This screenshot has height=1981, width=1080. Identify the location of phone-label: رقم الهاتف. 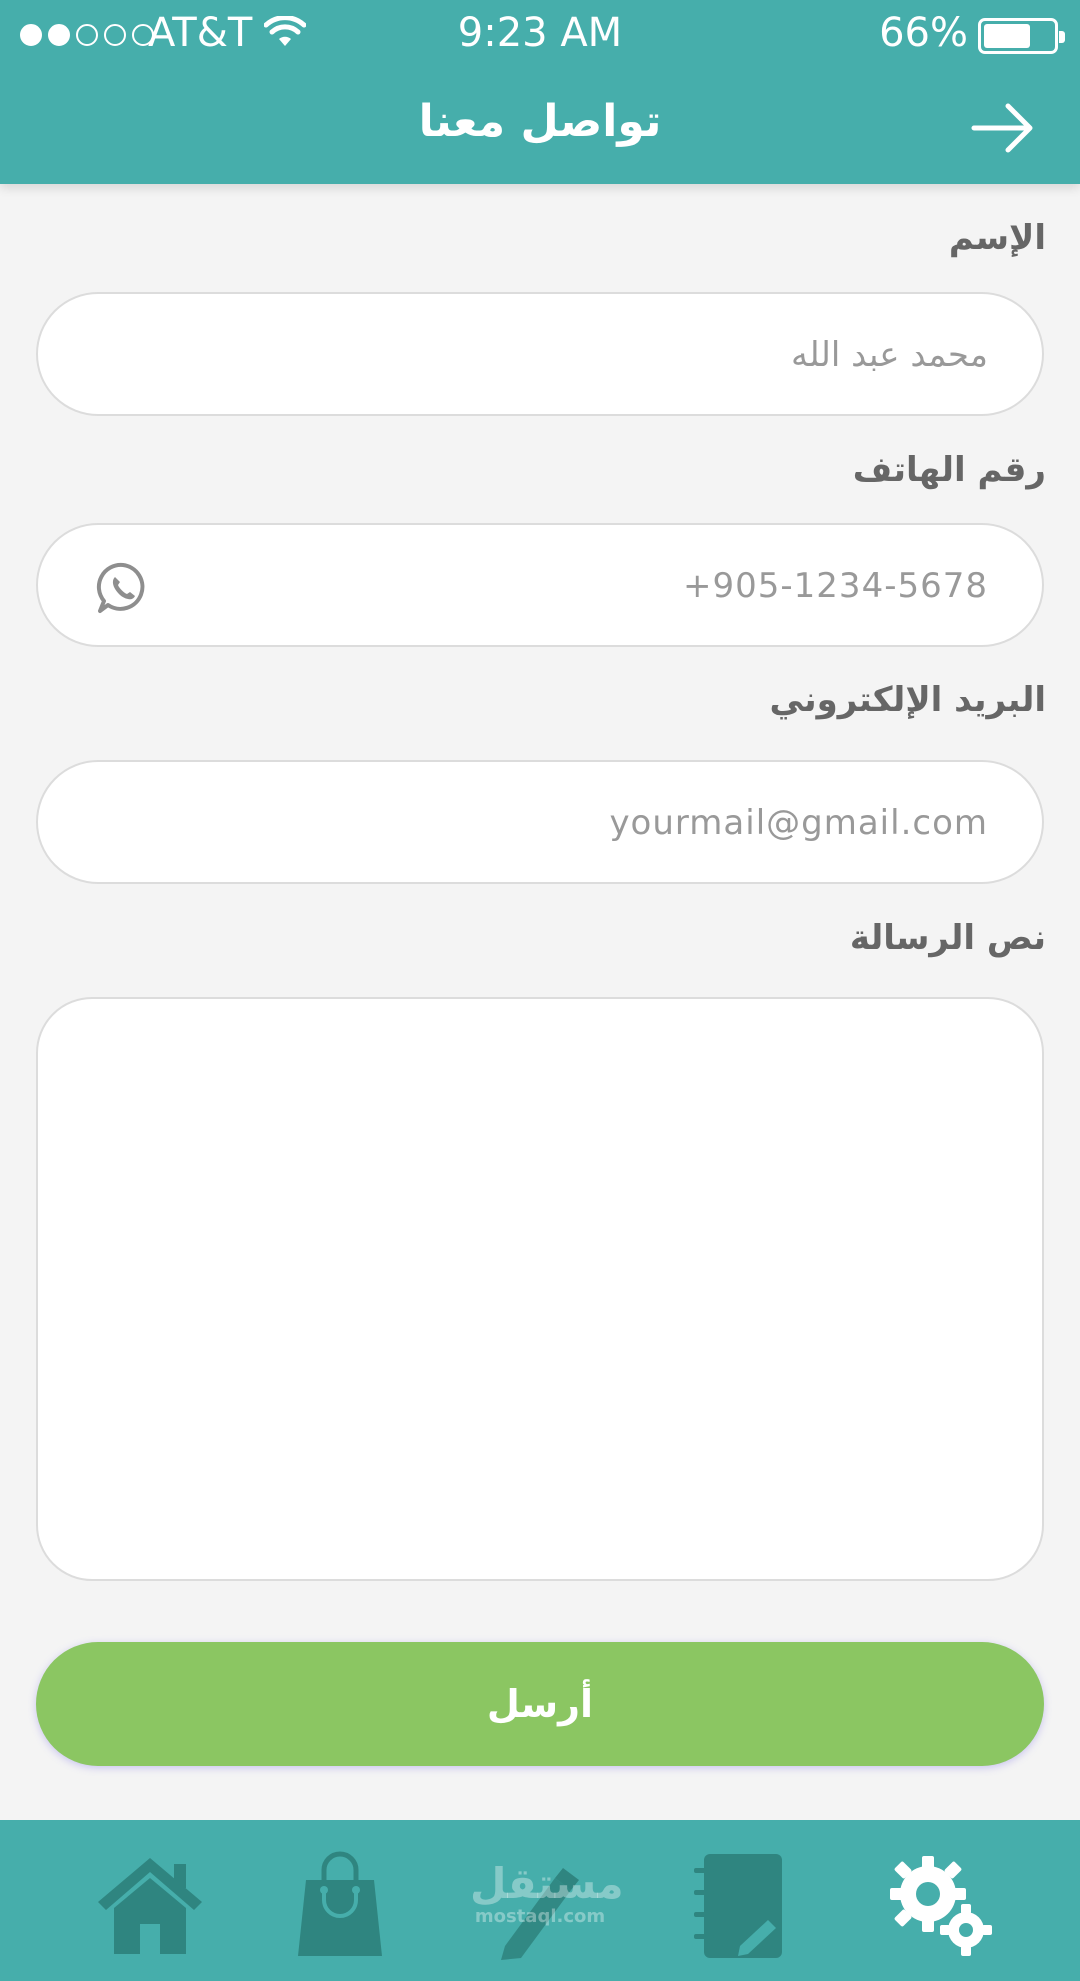
(949, 470).